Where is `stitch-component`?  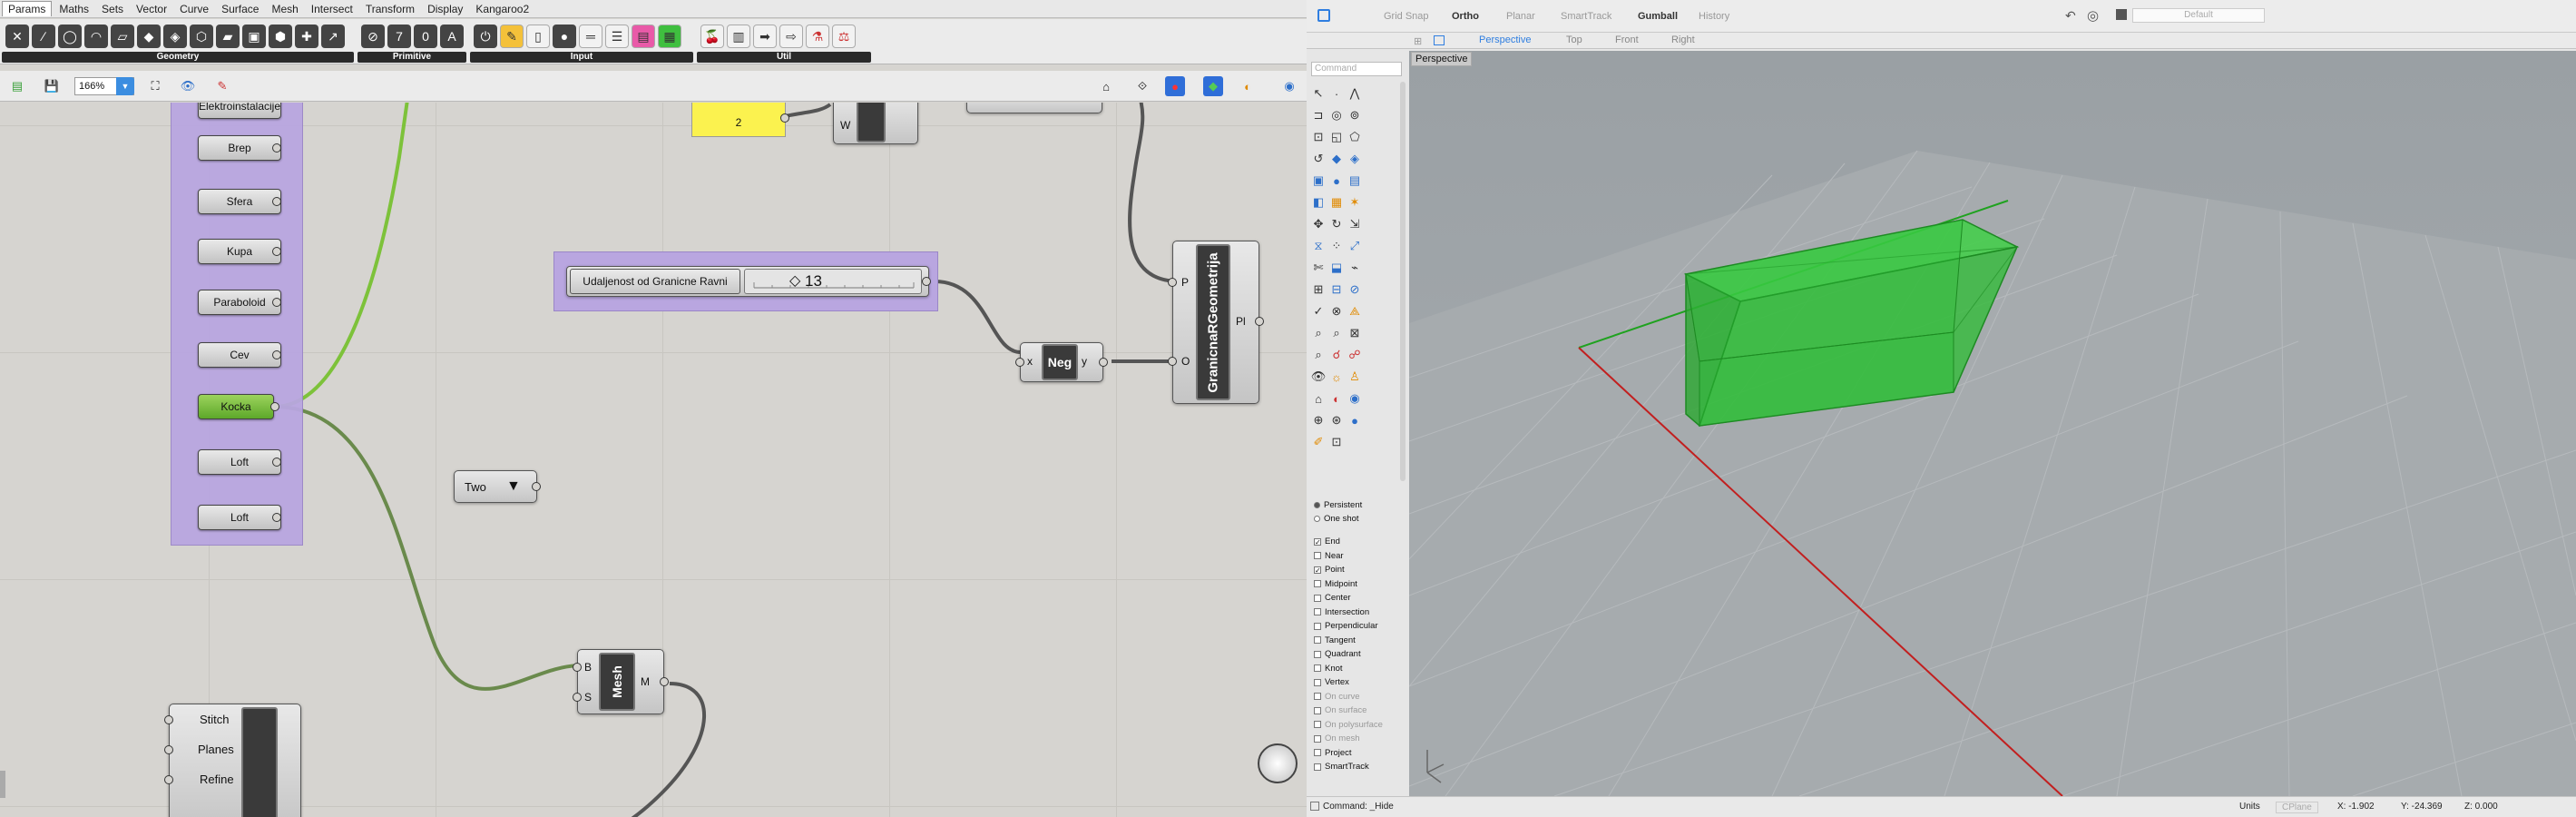 stitch-component is located at coordinates (235, 760).